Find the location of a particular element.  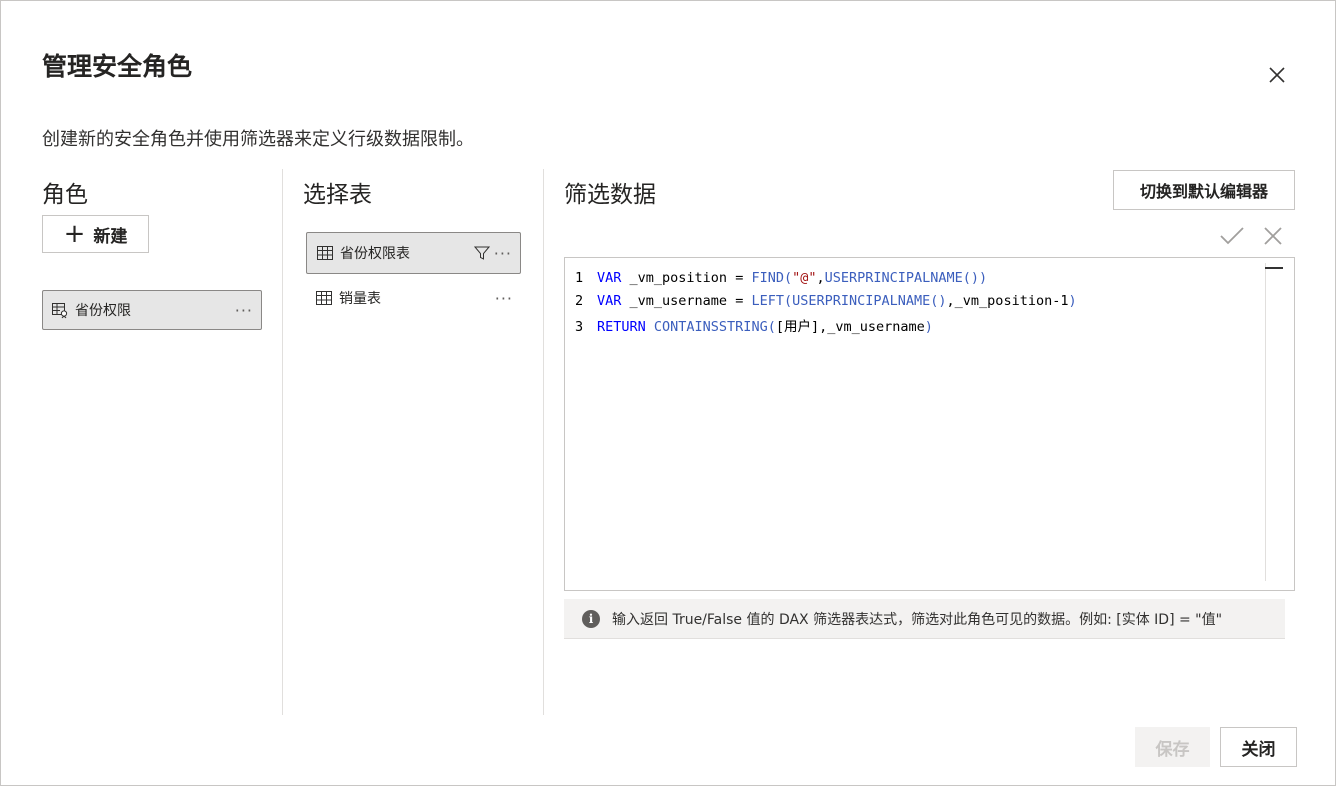

new-role-button: + 新建 is located at coordinates (95, 234).